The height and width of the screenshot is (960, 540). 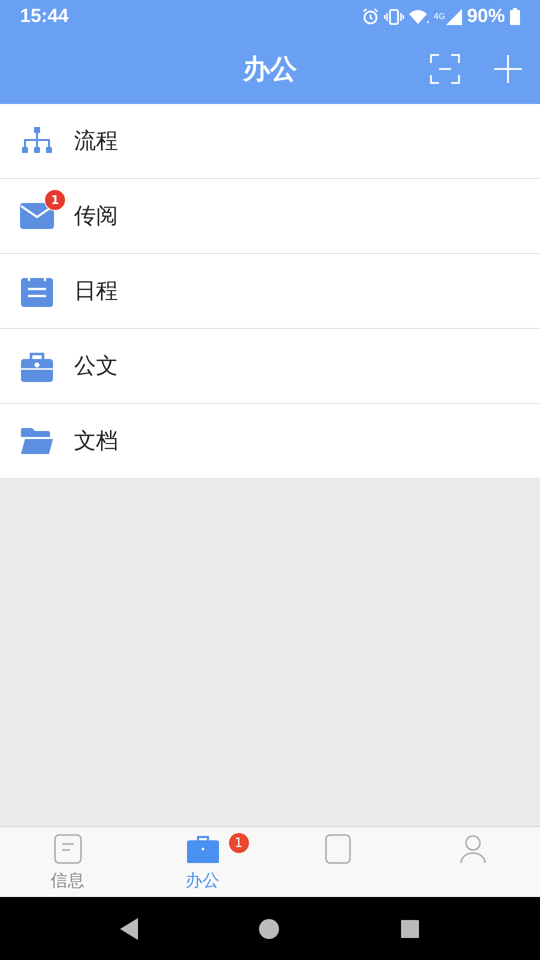 What do you see at coordinates (410, 928) in the screenshot?
I see `recents-icon` at bounding box center [410, 928].